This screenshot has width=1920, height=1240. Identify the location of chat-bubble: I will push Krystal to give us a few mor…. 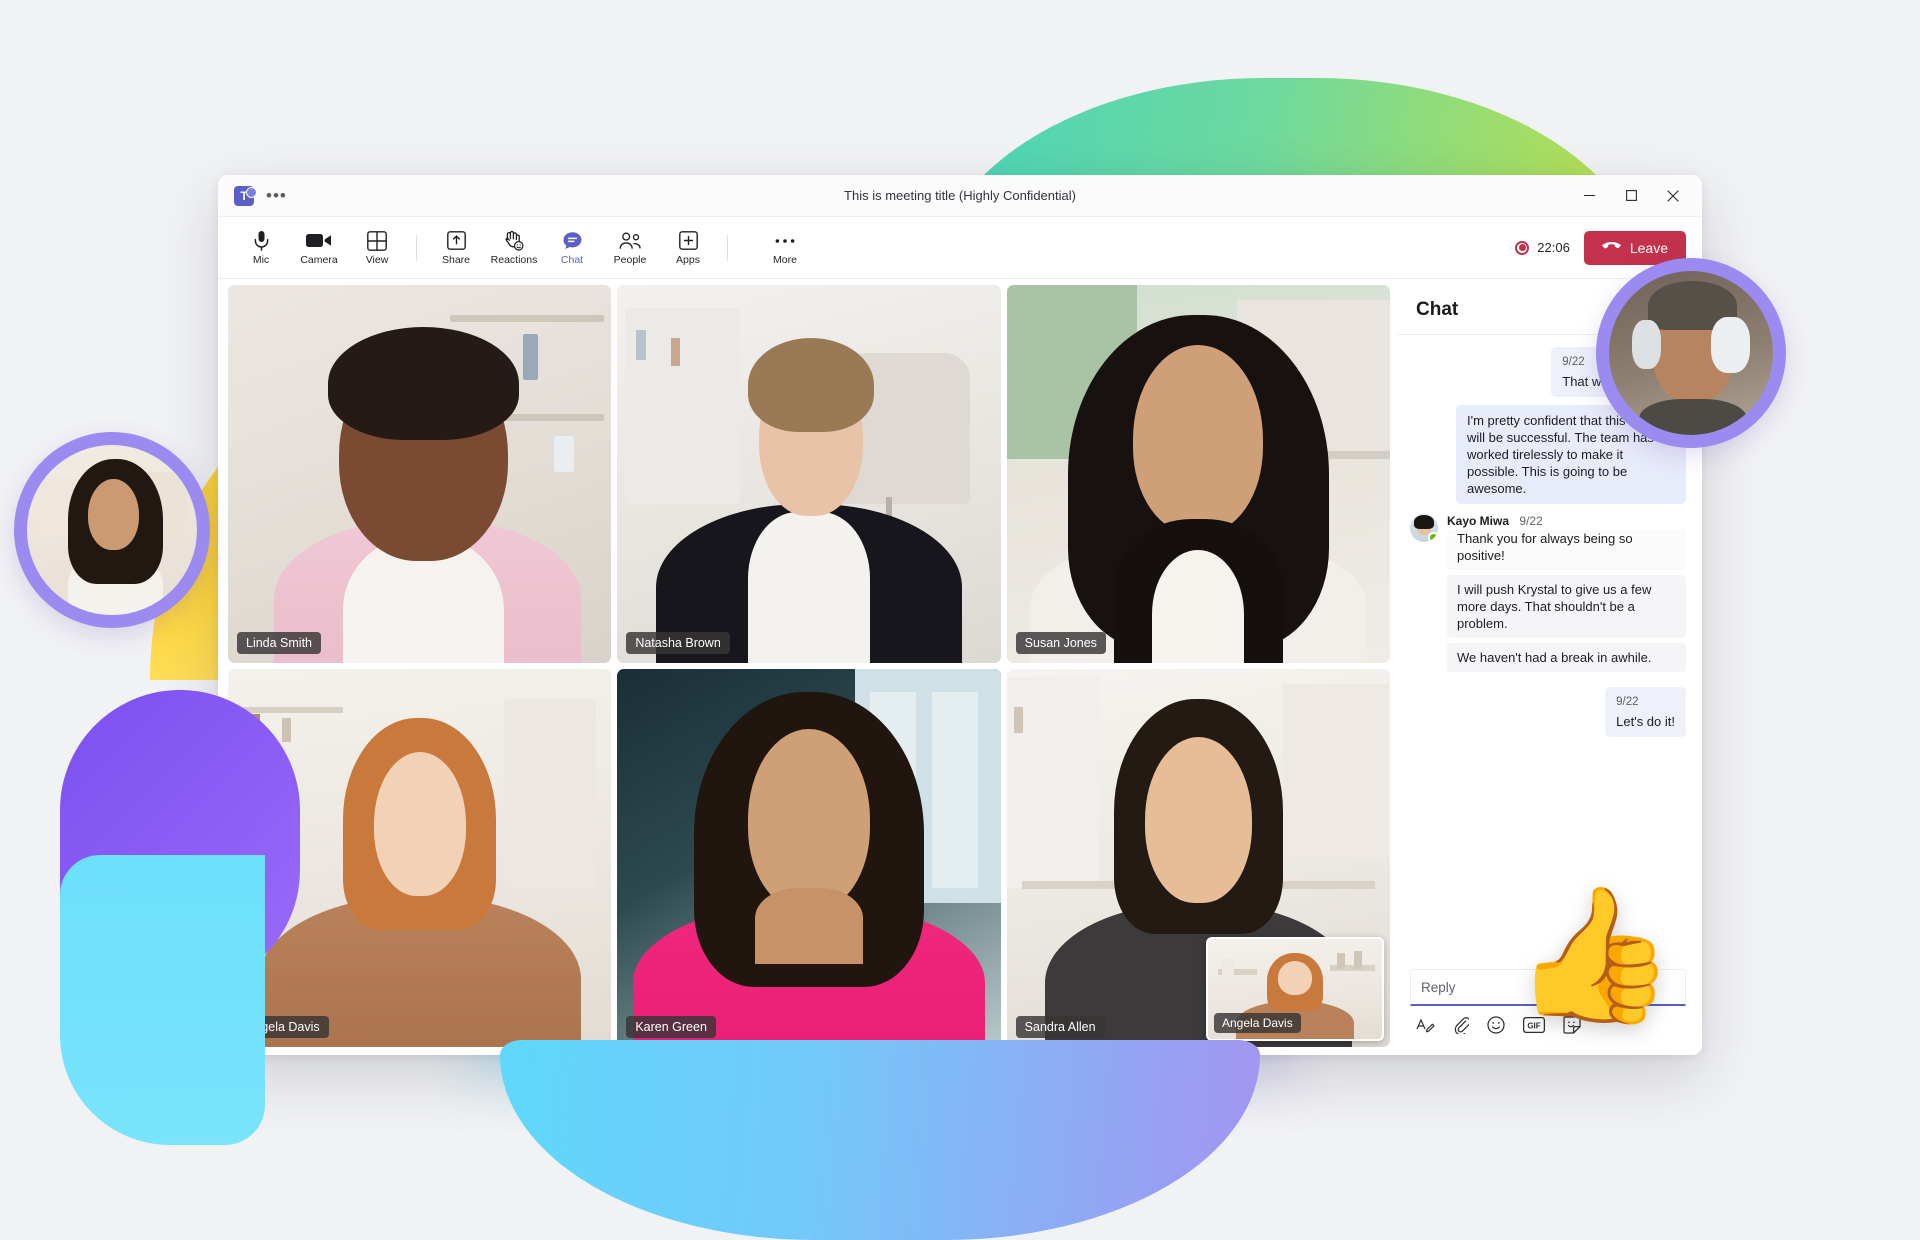
(1566, 606).